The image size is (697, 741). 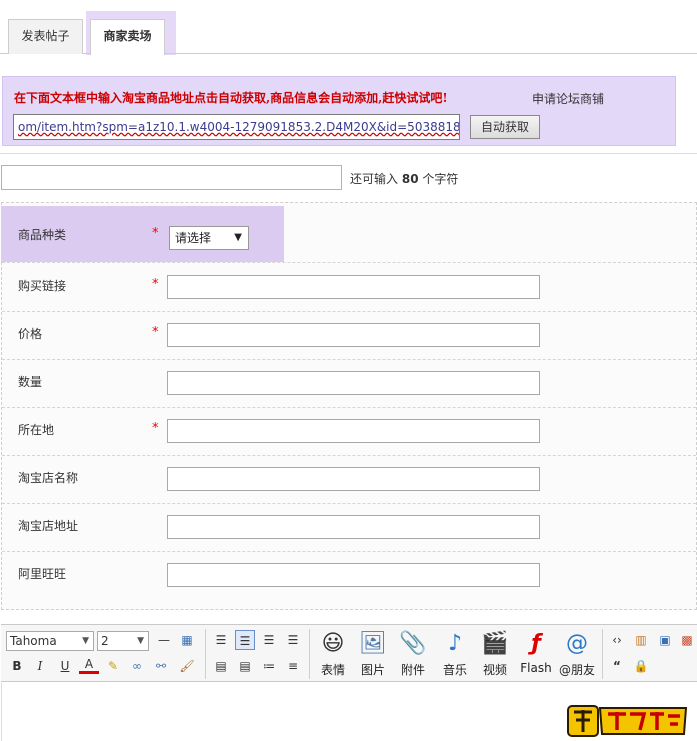 I want to click on flash-button: ƒ Flash, so click(x=536, y=655).